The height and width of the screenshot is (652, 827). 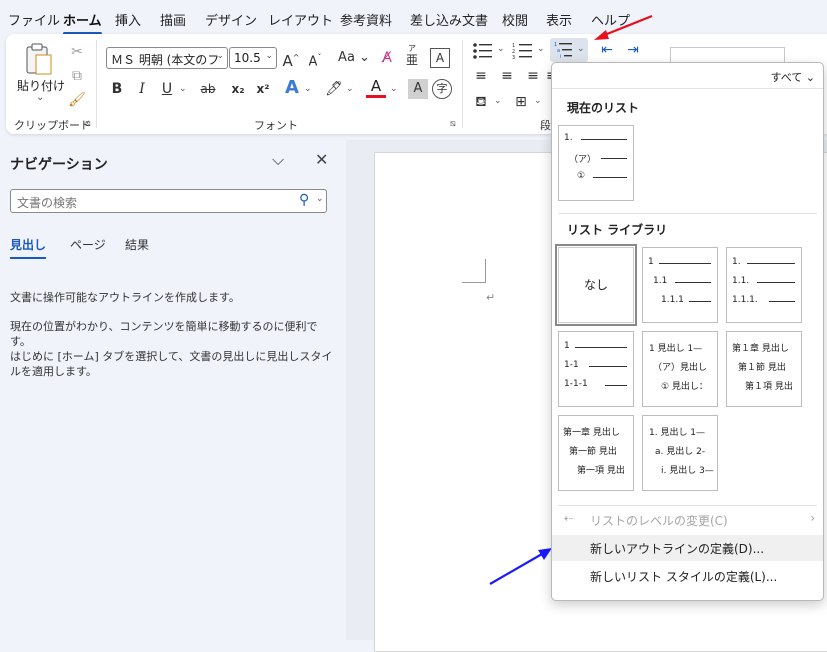 I want to click on tile-level-1: 1., so click(x=736, y=262).